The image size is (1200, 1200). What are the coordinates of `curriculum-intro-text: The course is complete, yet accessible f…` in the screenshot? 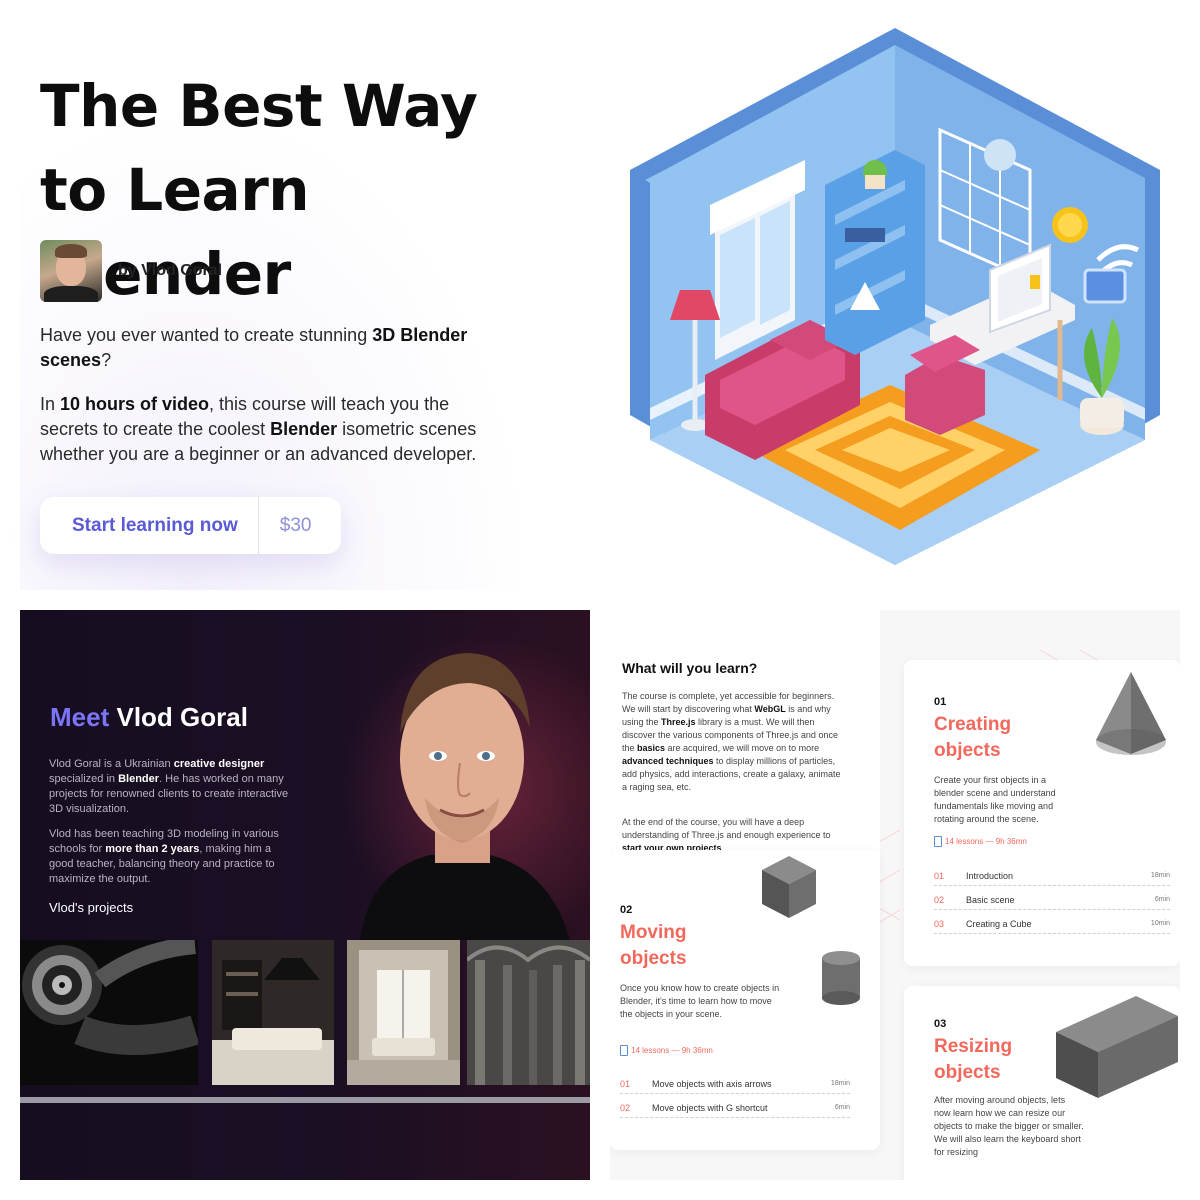 It's located at (731, 741).